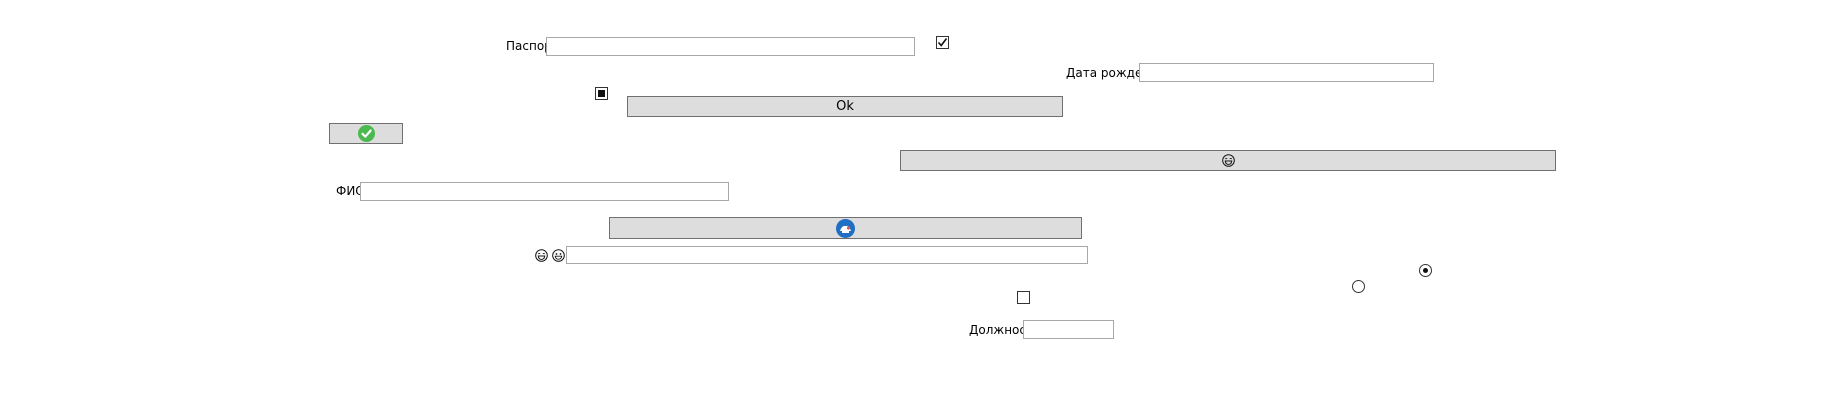 Image resolution: width=1831 pixels, height=404 pixels. I want to click on check-button, so click(366, 133).